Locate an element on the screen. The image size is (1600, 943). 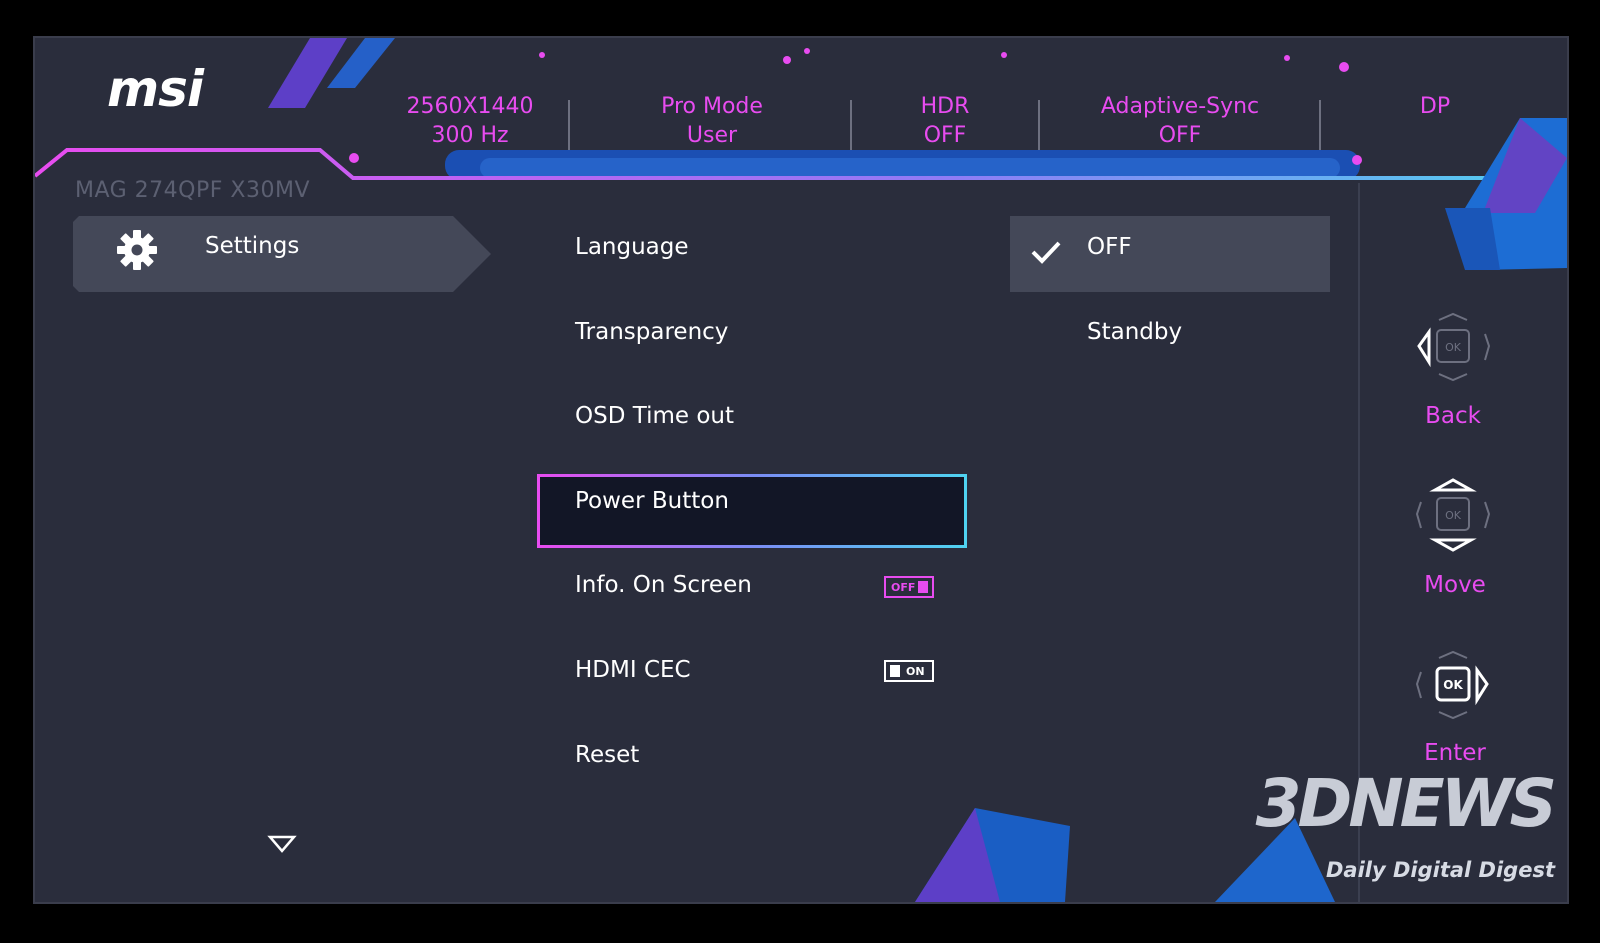
control-enter-label: Enter is located at coordinates (1455, 753).